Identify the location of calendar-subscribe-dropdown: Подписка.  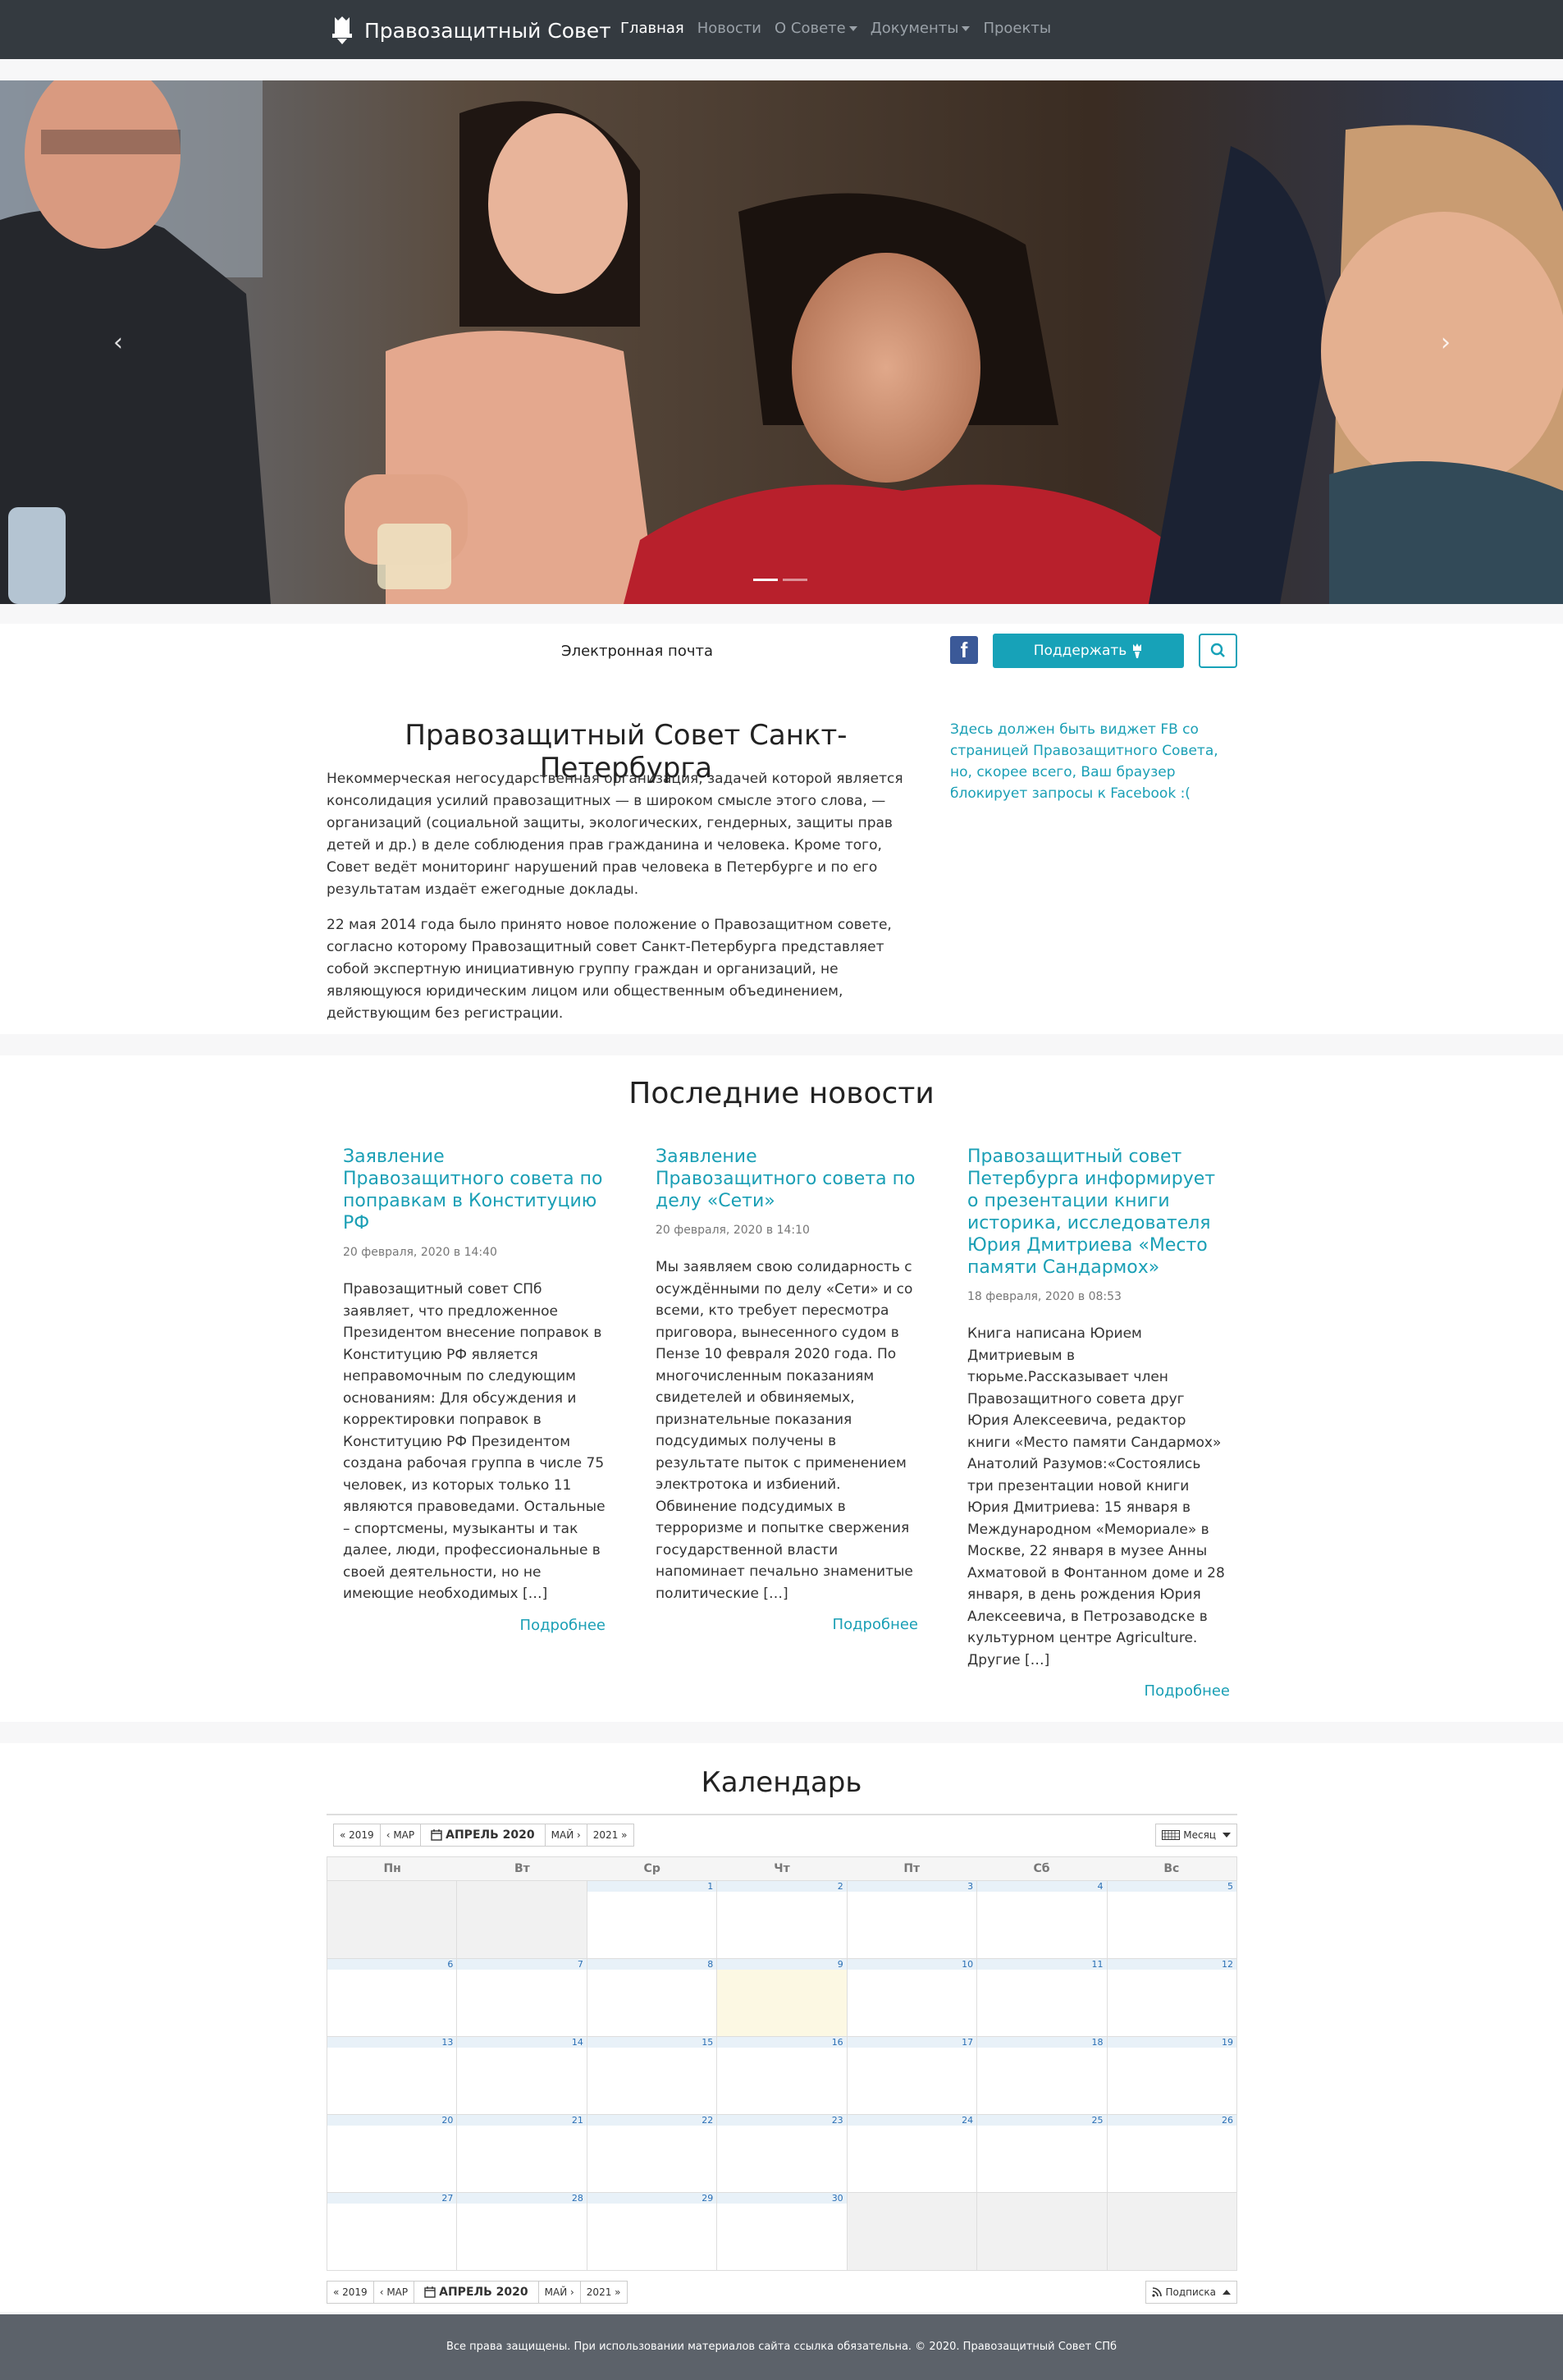
(1191, 2292).